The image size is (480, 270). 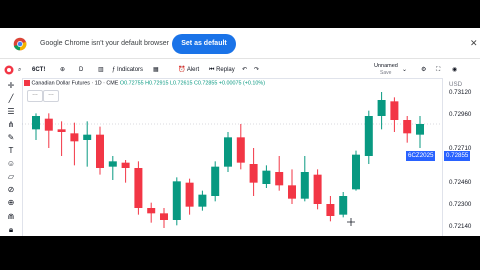 I want to click on indicators-label: Indicators, so click(x=130, y=70).